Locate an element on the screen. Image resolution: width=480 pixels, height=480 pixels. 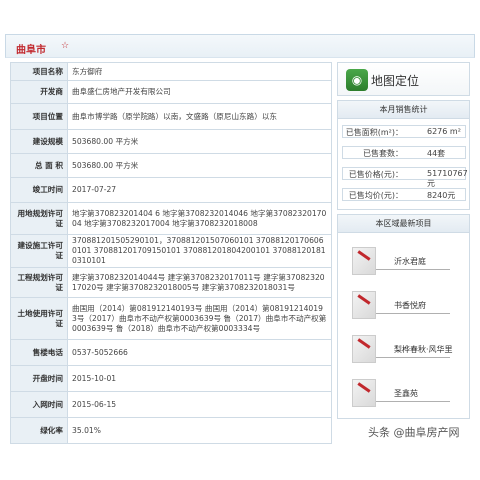
stat-row: 已售套数： 44套 is located at coordinates (404, 152).